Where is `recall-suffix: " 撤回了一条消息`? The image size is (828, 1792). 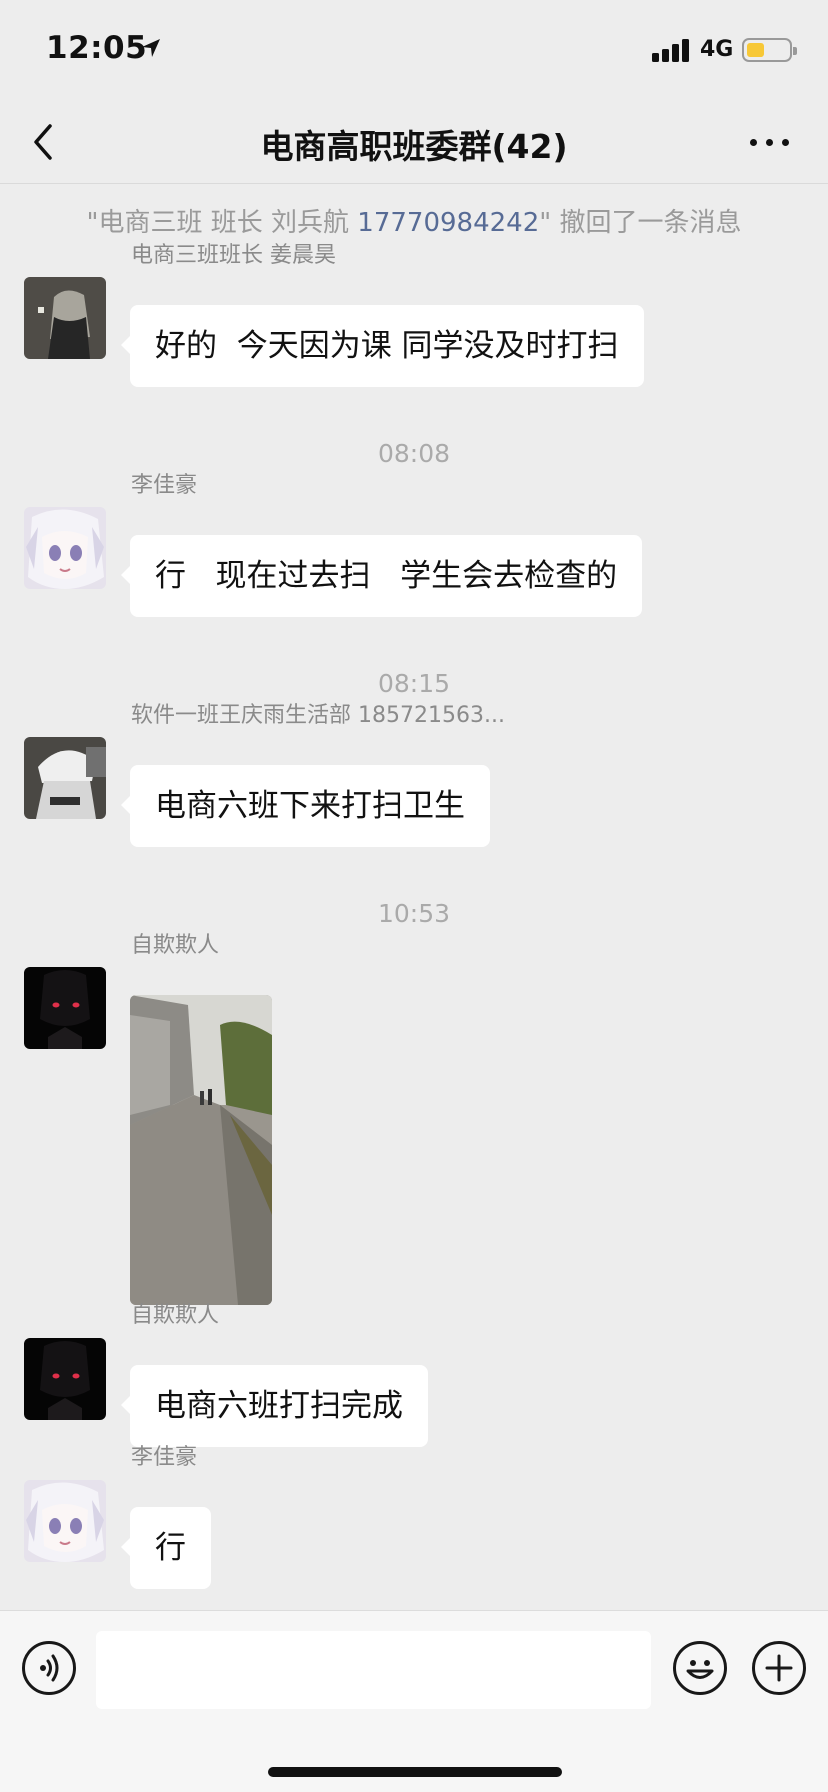
recall-suffix: " 撤回了一条消息 is located at coordinates (640, 223).